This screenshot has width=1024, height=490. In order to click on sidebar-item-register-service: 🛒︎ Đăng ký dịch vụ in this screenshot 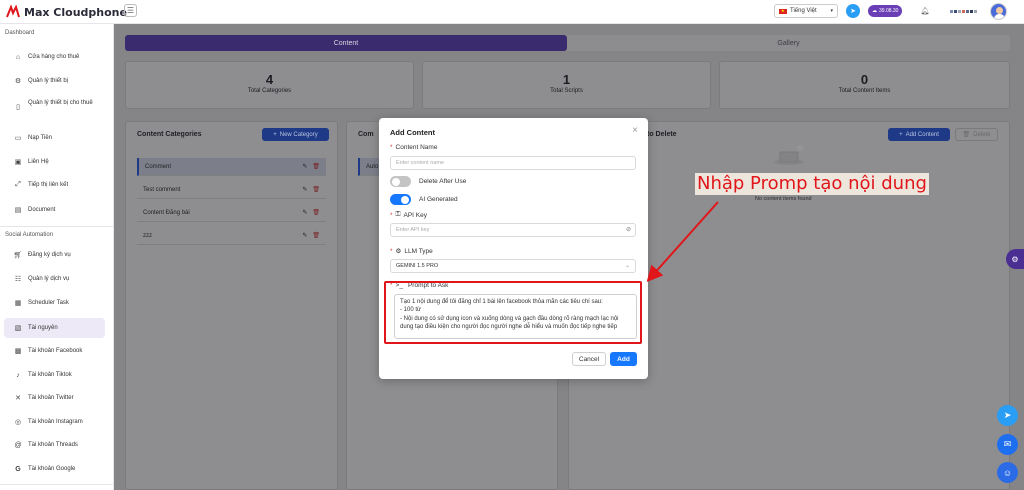, I will do `click(54, 255)`.